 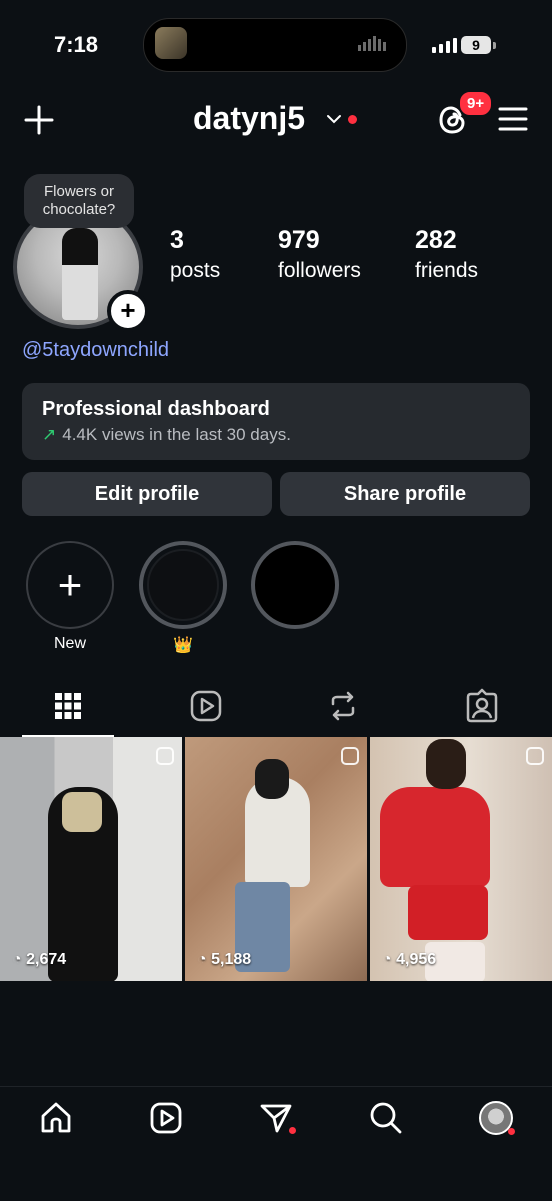 I want to click on reposts-icon, so click(x=343, y=706).